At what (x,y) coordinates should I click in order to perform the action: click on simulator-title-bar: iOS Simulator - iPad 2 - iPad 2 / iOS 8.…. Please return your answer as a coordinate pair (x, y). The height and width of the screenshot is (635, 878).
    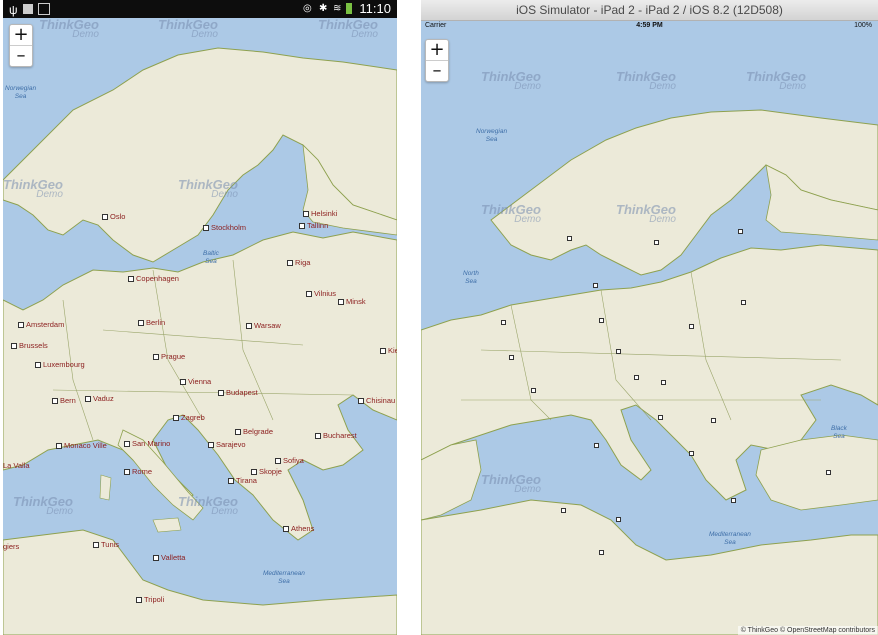
    Looking at the image, I should click on (649, 10).